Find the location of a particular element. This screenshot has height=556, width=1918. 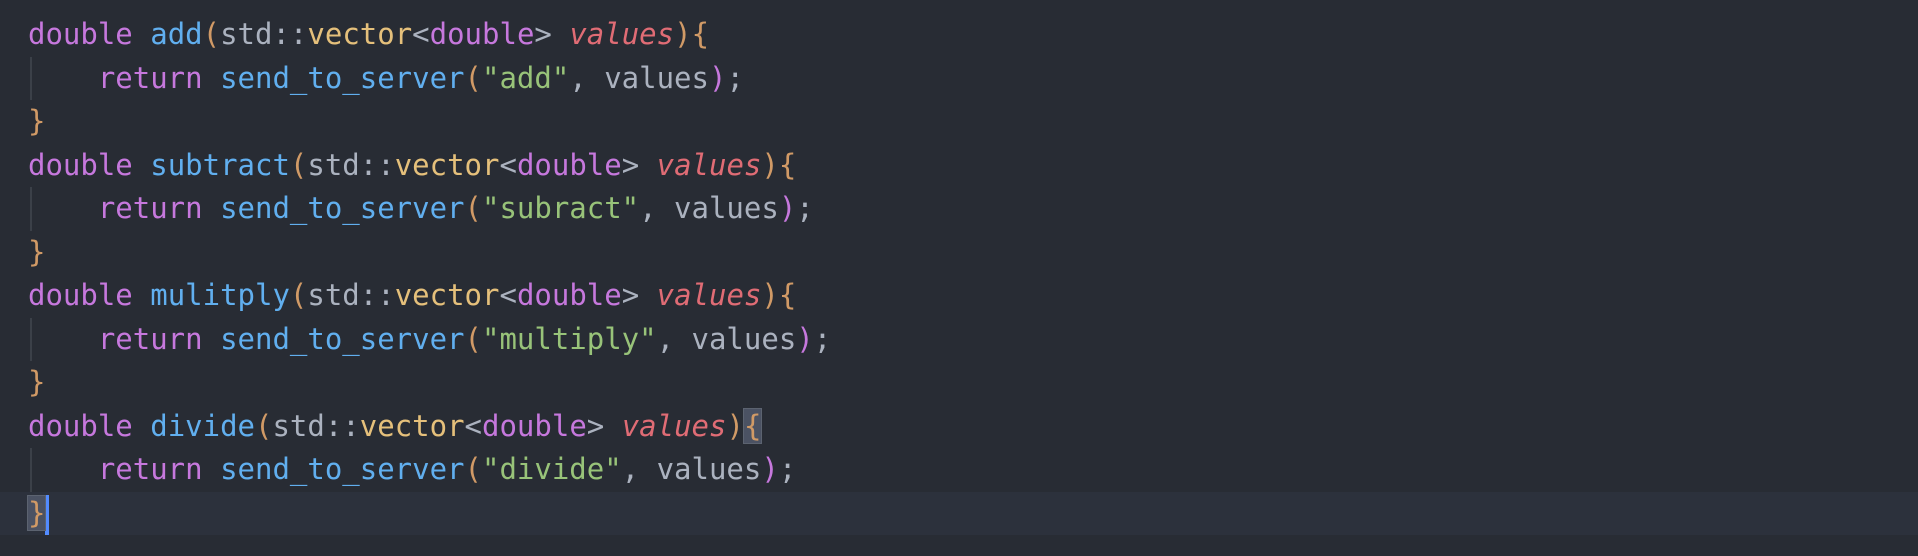

string-token: "add" is located at coordinates (525, 77).